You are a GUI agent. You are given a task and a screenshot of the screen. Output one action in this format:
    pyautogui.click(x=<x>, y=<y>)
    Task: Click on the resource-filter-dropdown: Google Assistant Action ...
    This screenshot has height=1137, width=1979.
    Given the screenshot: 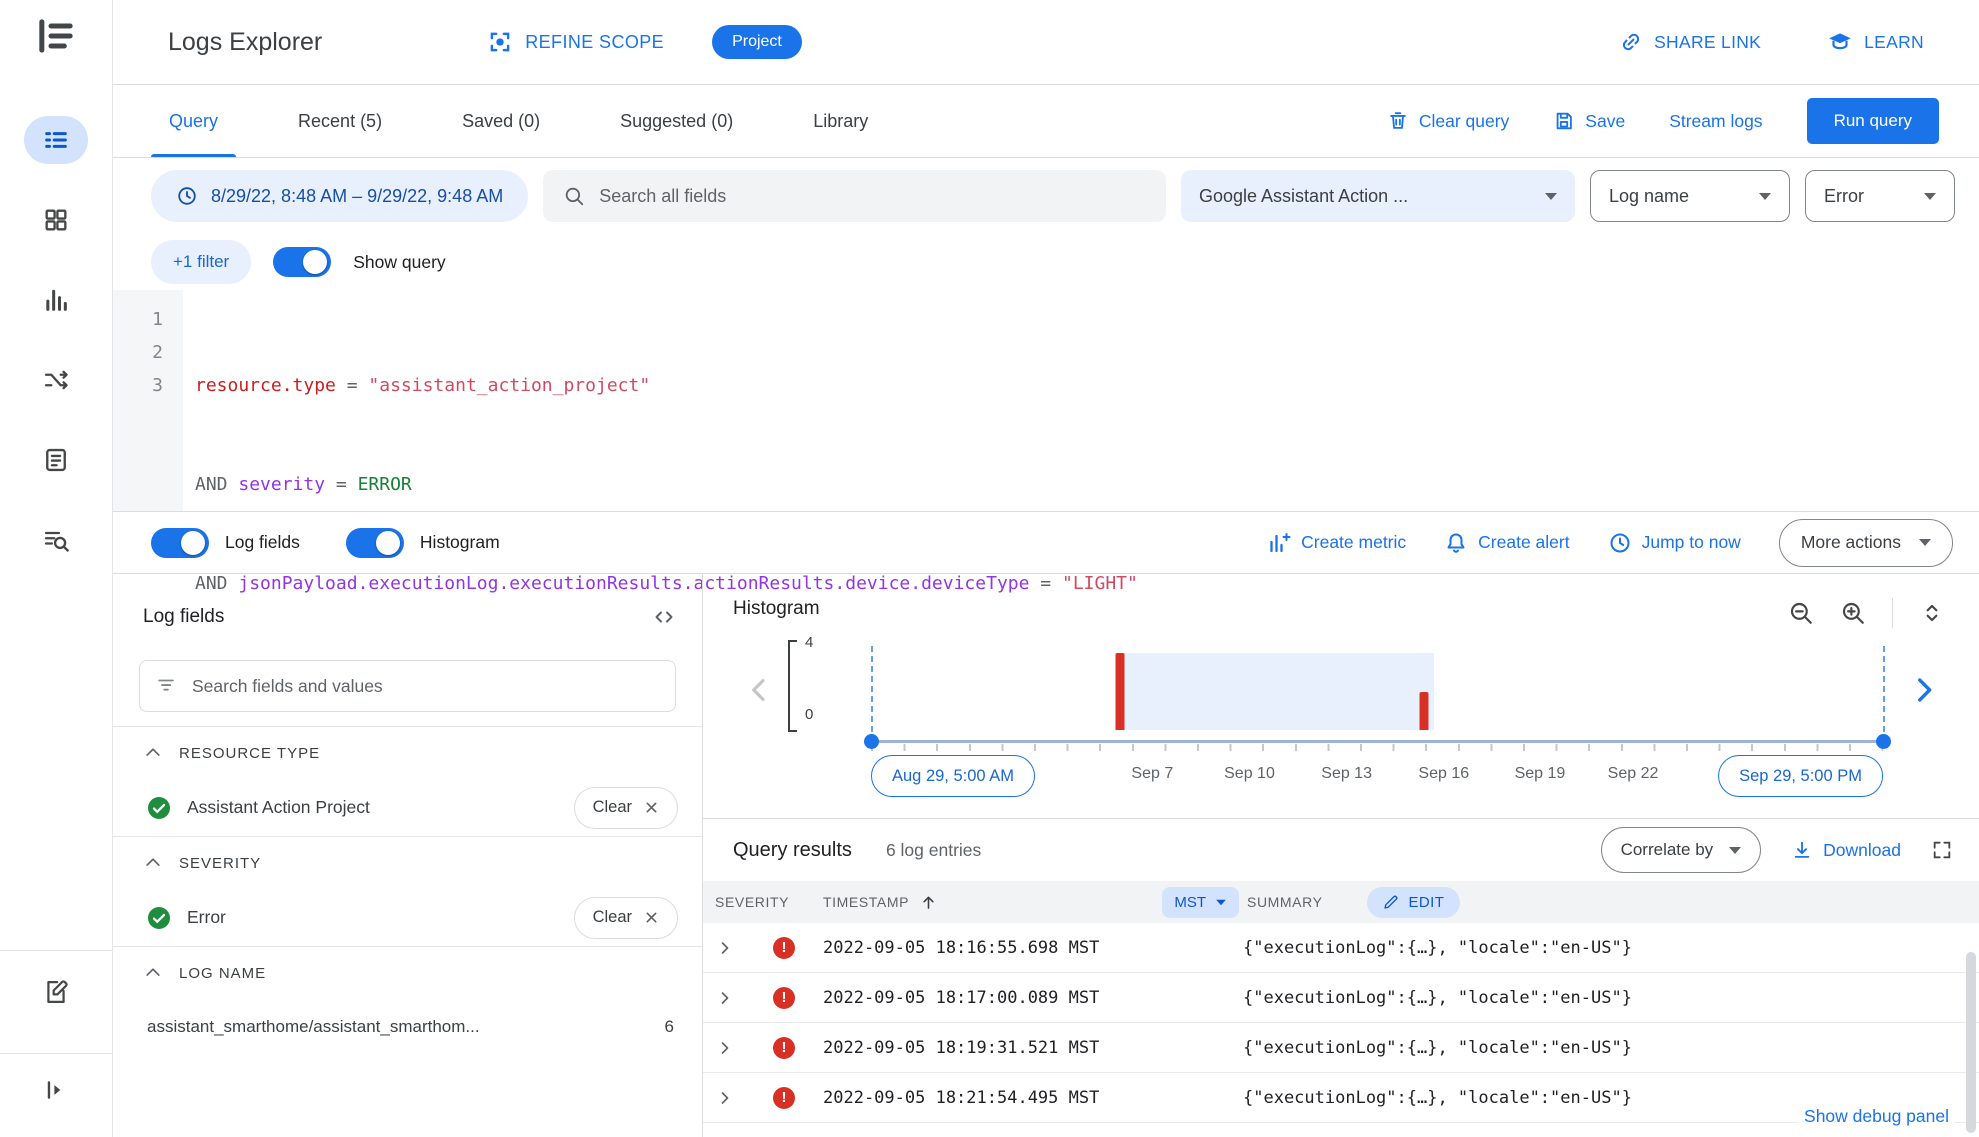 What is the action you would take?
    pyautogui.click(x=1378, y=196)
    